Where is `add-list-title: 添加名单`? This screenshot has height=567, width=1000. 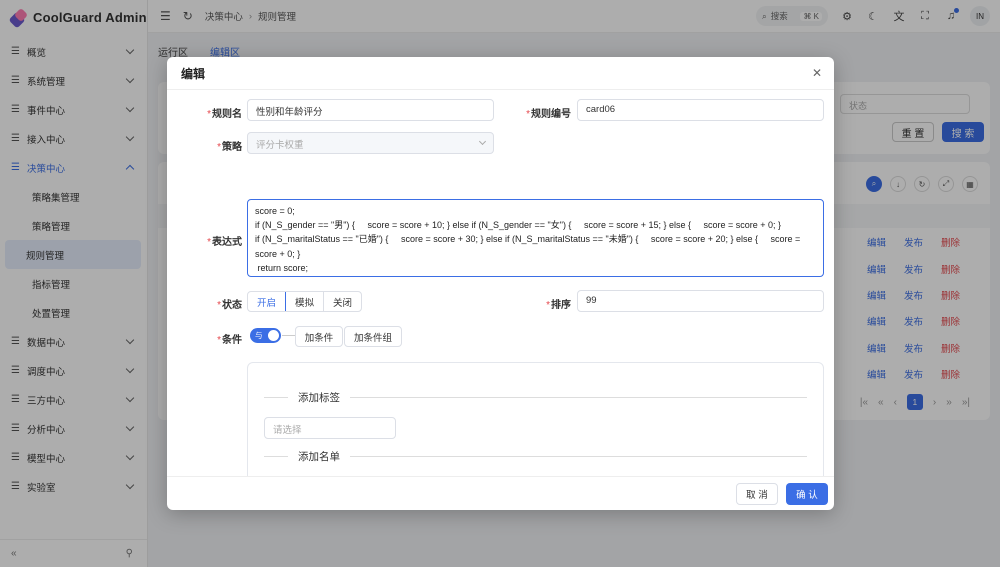 add-list-title: 添加名单 is located at coordinates (319, 456).